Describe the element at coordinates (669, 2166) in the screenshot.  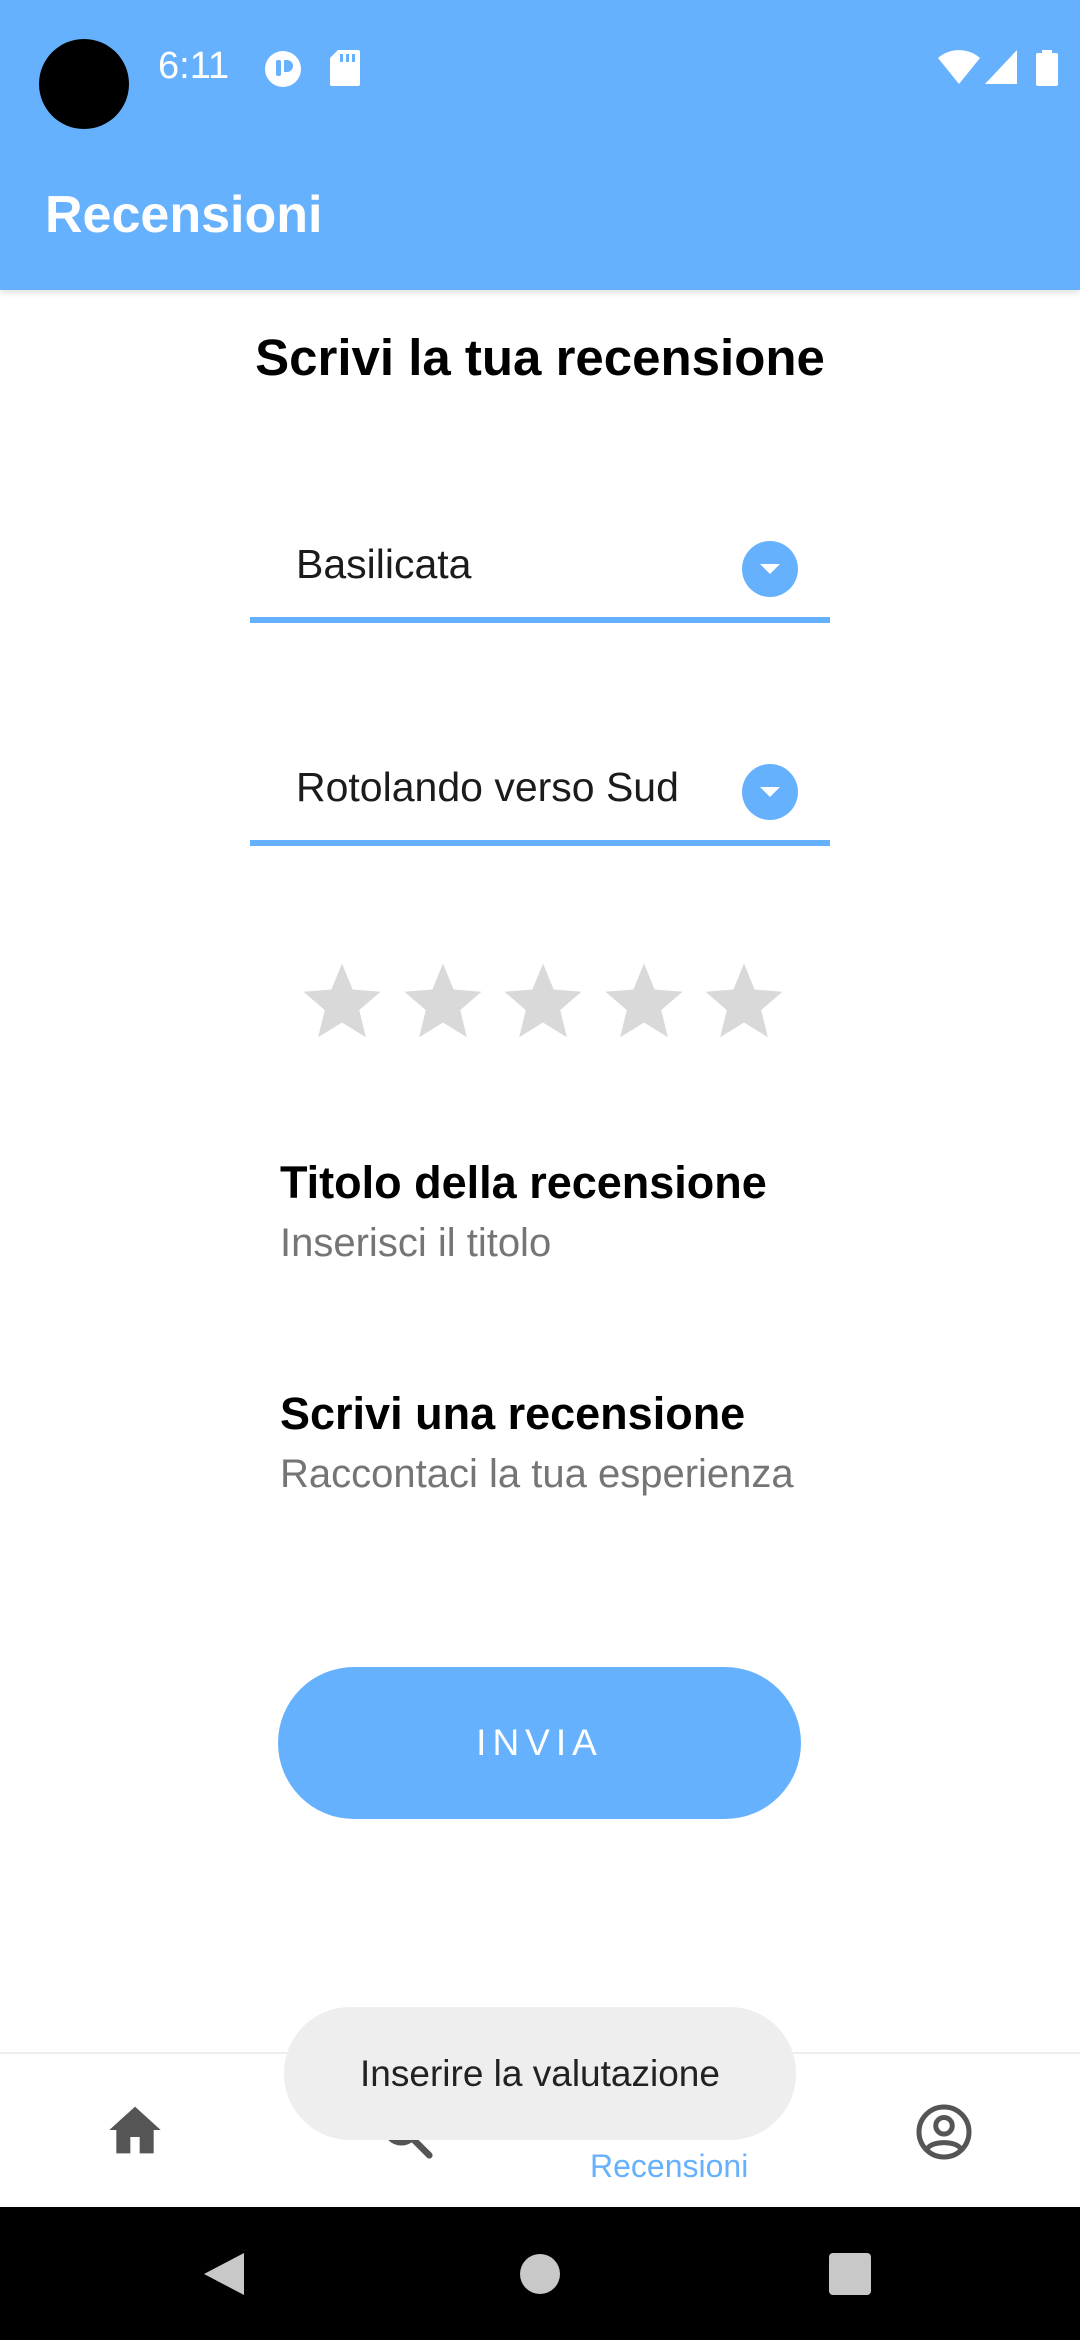
I see `nav-label-reviews: Recensioni` at that location.